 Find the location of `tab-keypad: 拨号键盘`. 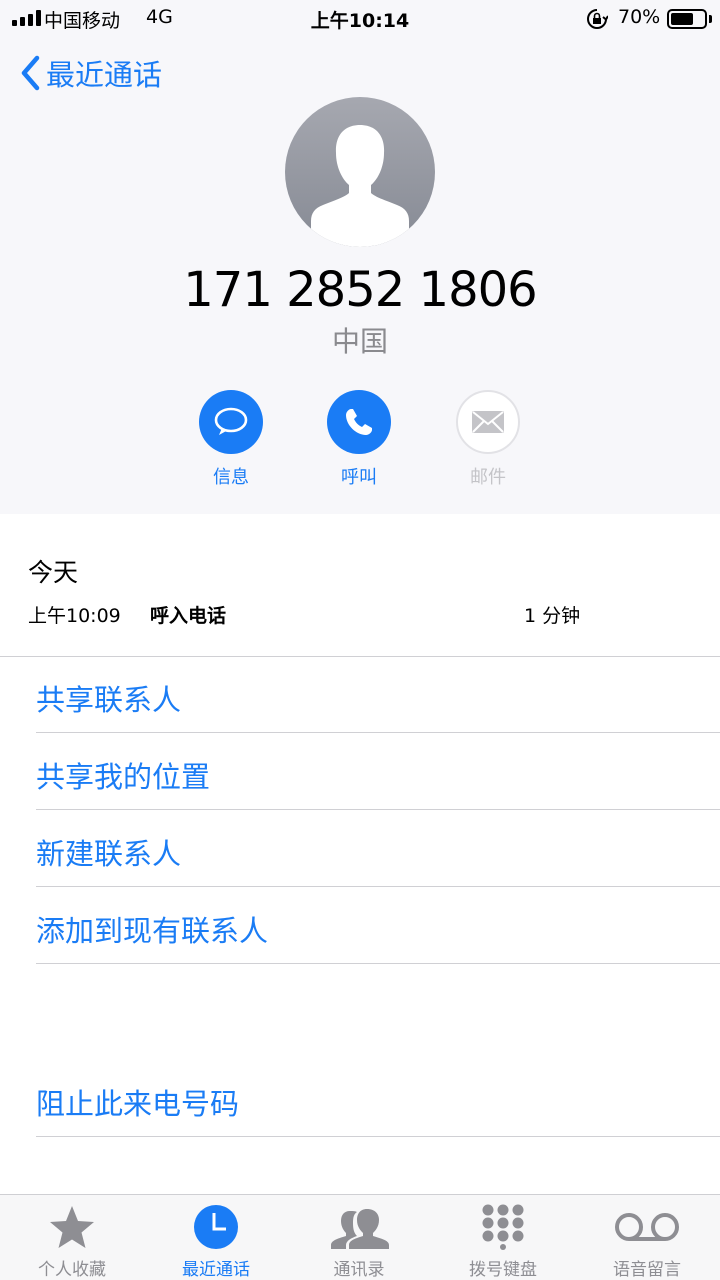

tab-keypad: 拨号键盘 is located at coordinates (503, 1241).